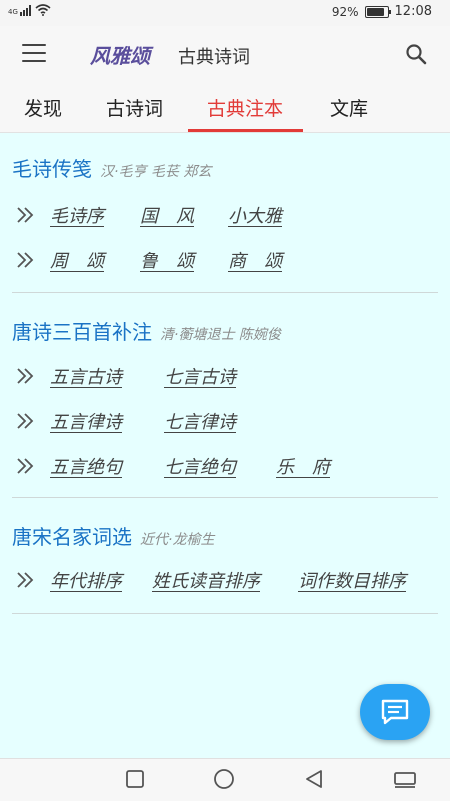  Describe the element at coordinates (120, 56) in the screenshot. I see `app-brand: 风雅颂` at that location.